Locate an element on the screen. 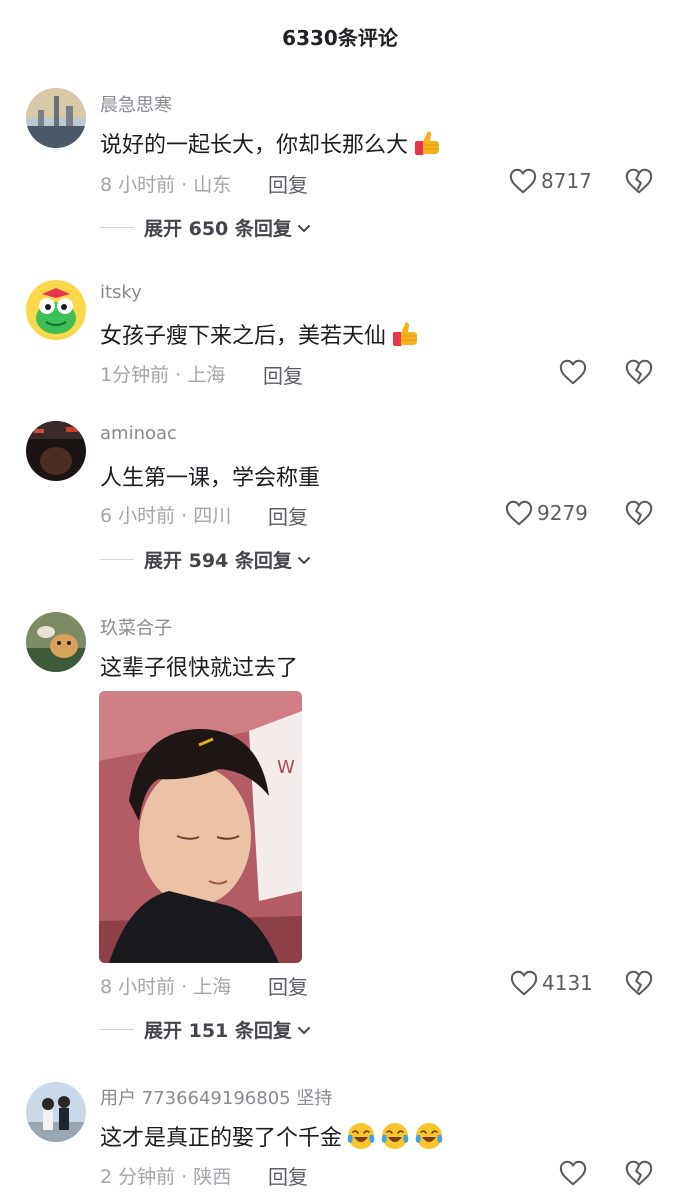  like-button: 9279 is located at coordinates (546, 513).